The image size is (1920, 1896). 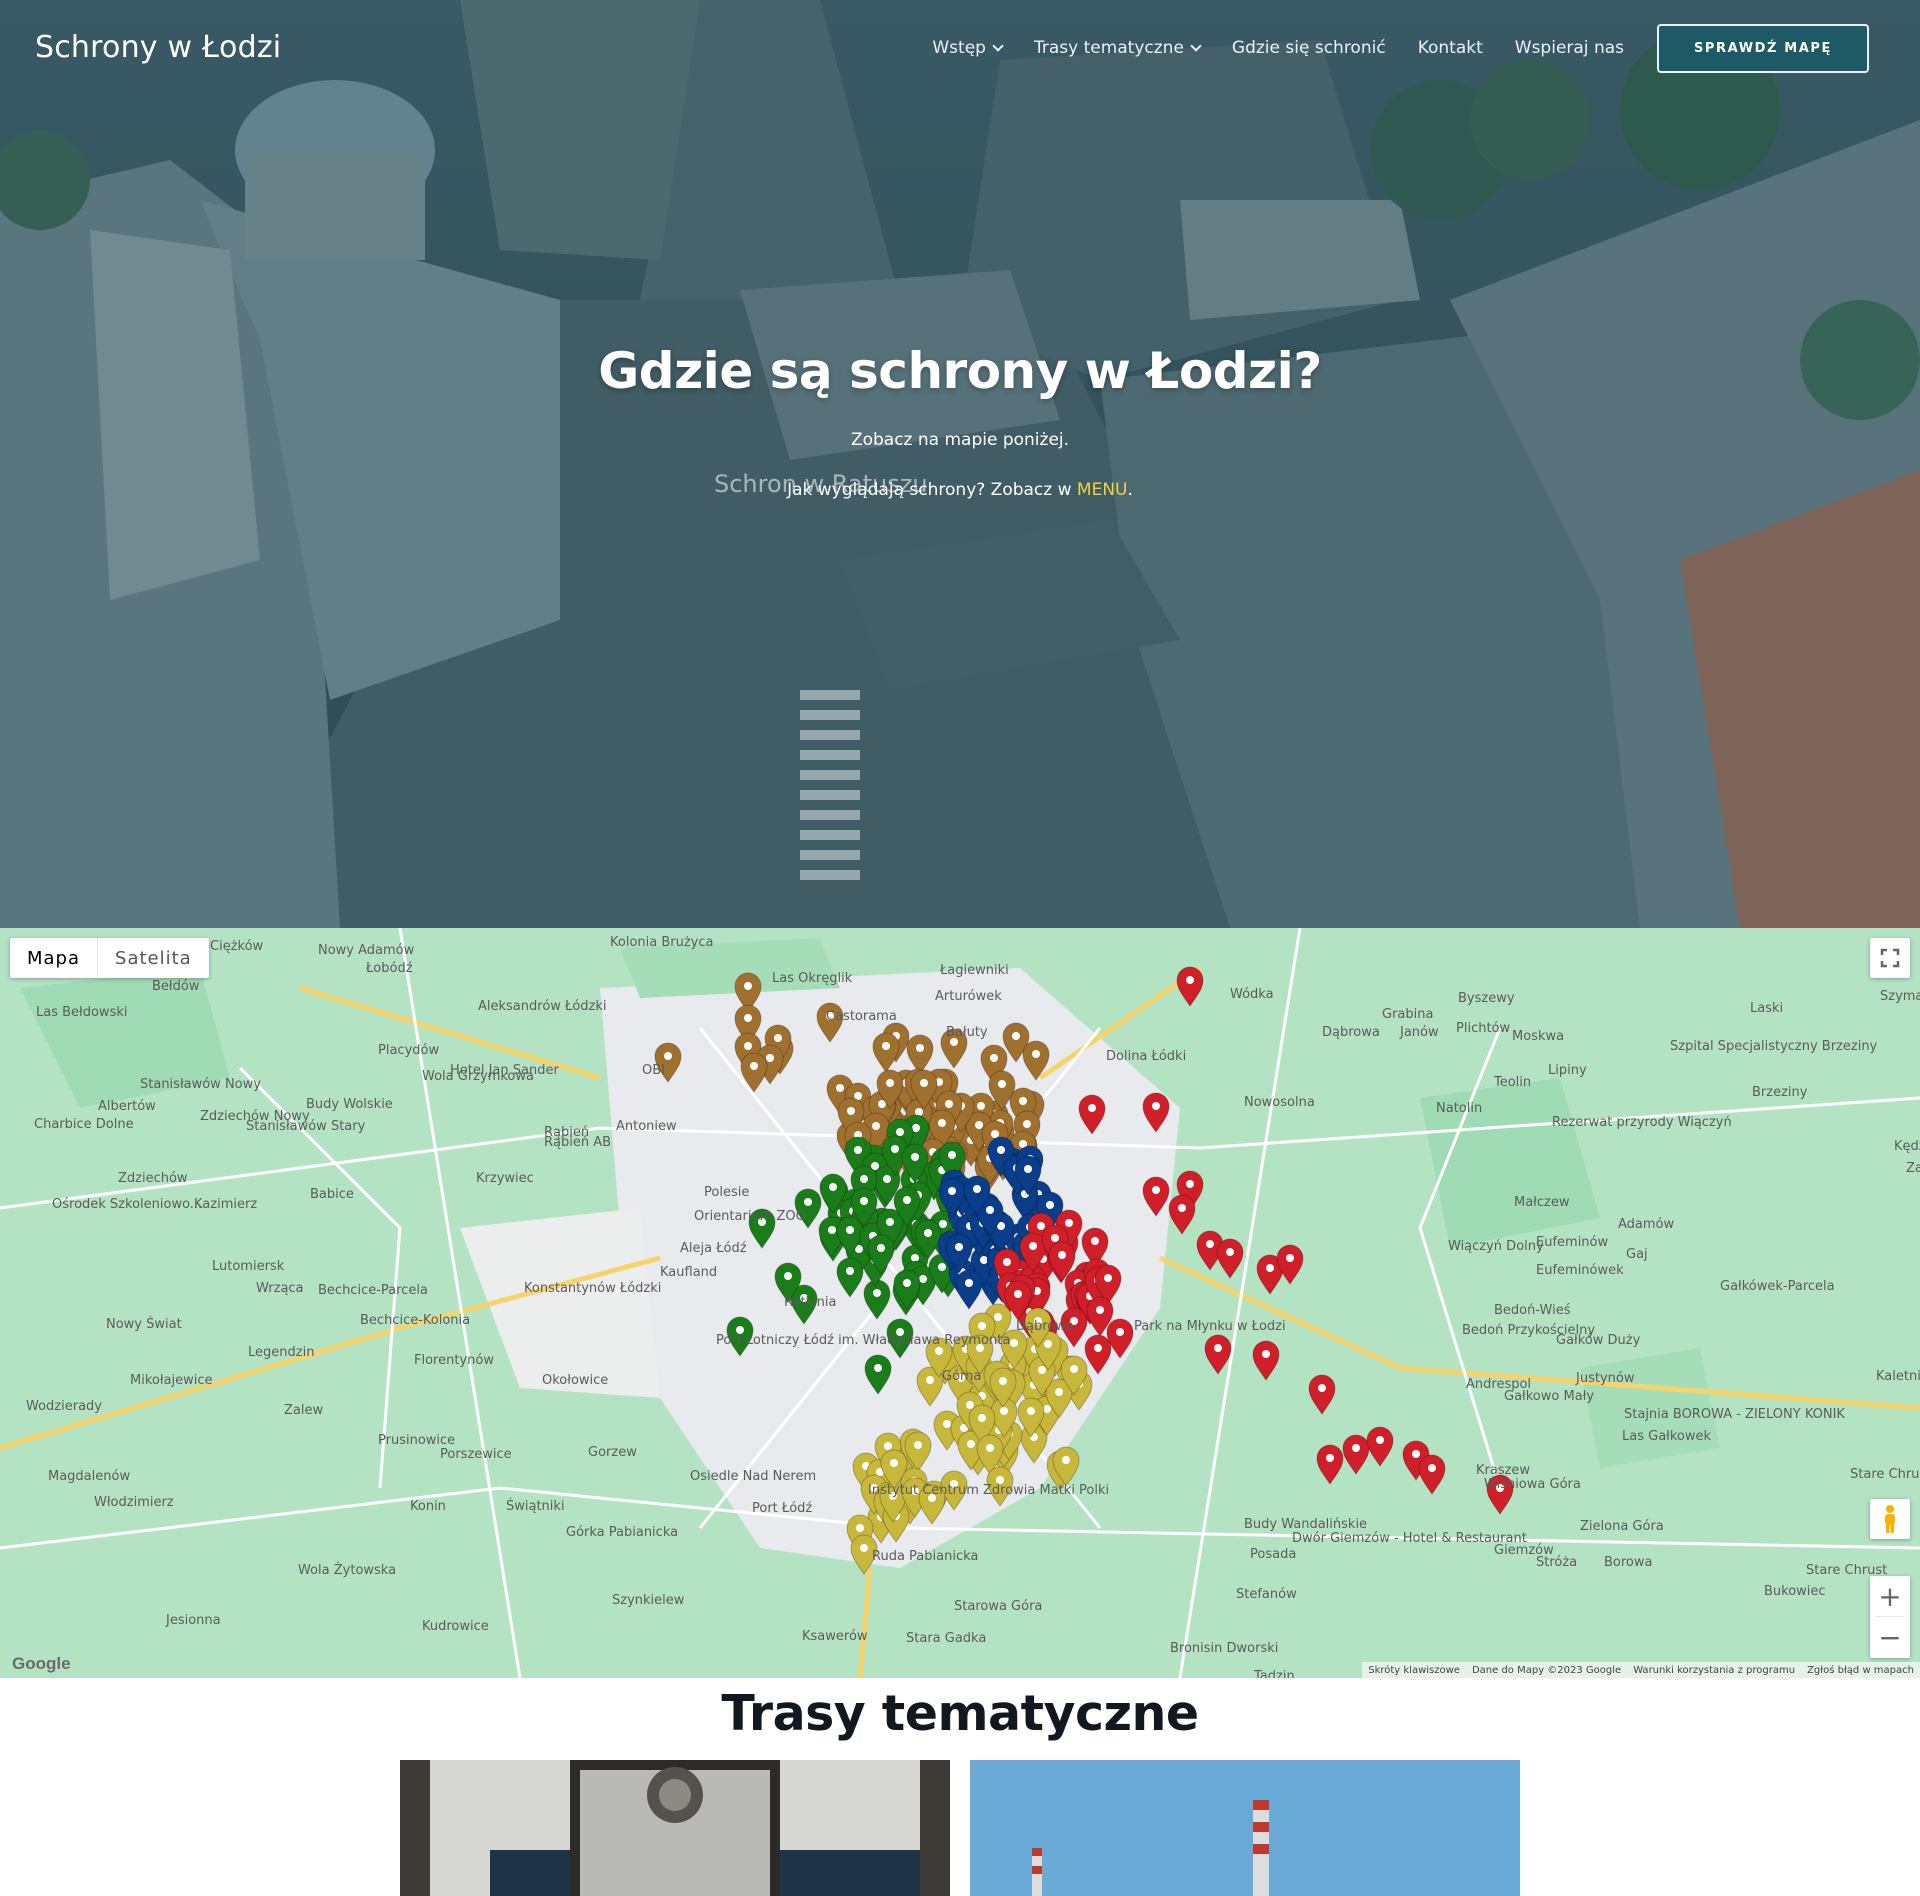 I want to click on nav-item-wstep: Wstęp, so click(x=968, y=48).